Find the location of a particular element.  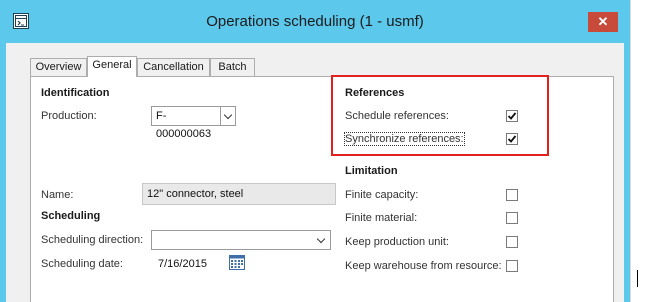

references-highlight-box is located at coordinates (440, 115).